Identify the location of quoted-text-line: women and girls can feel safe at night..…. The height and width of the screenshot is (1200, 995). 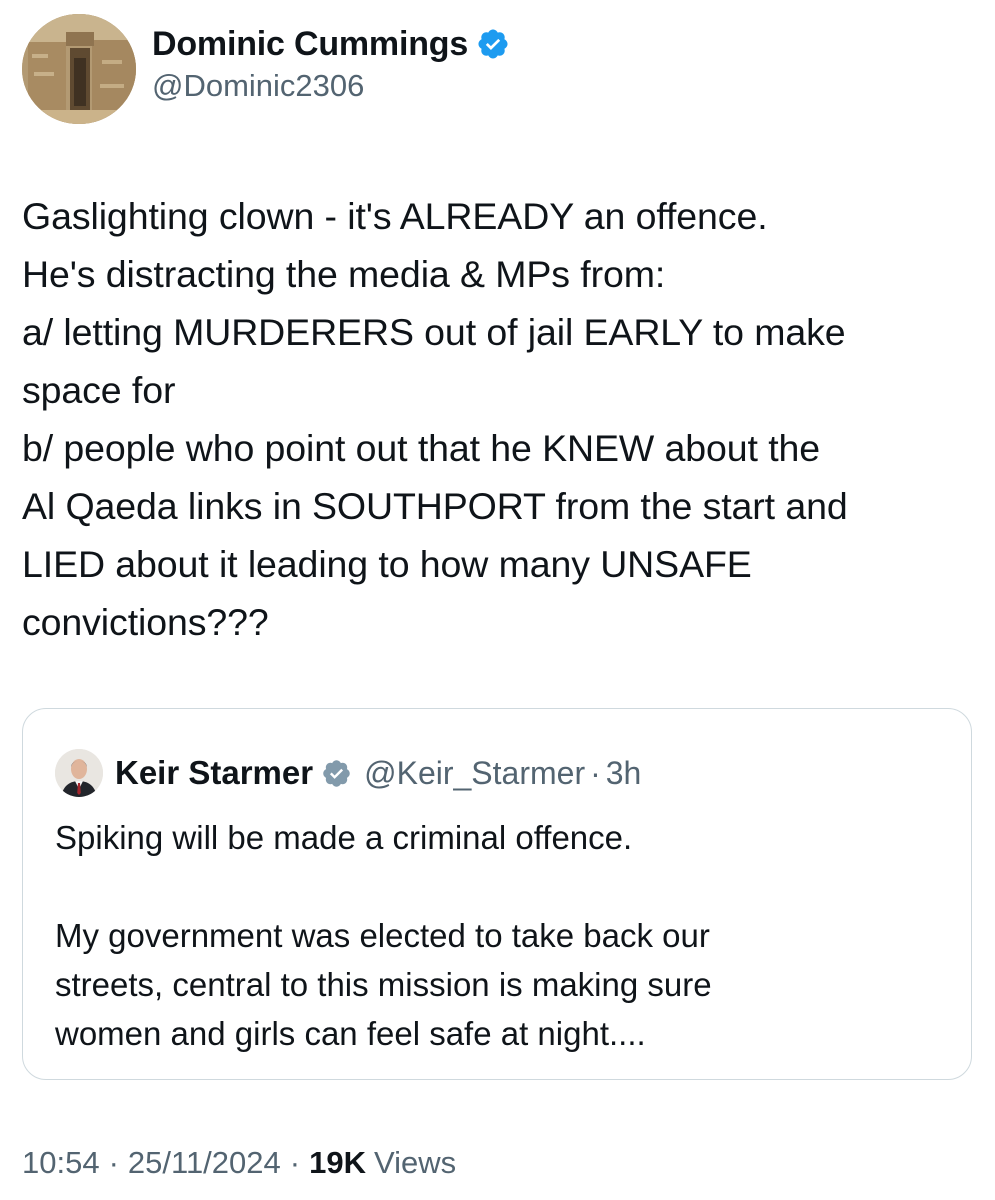
(350, 1033).